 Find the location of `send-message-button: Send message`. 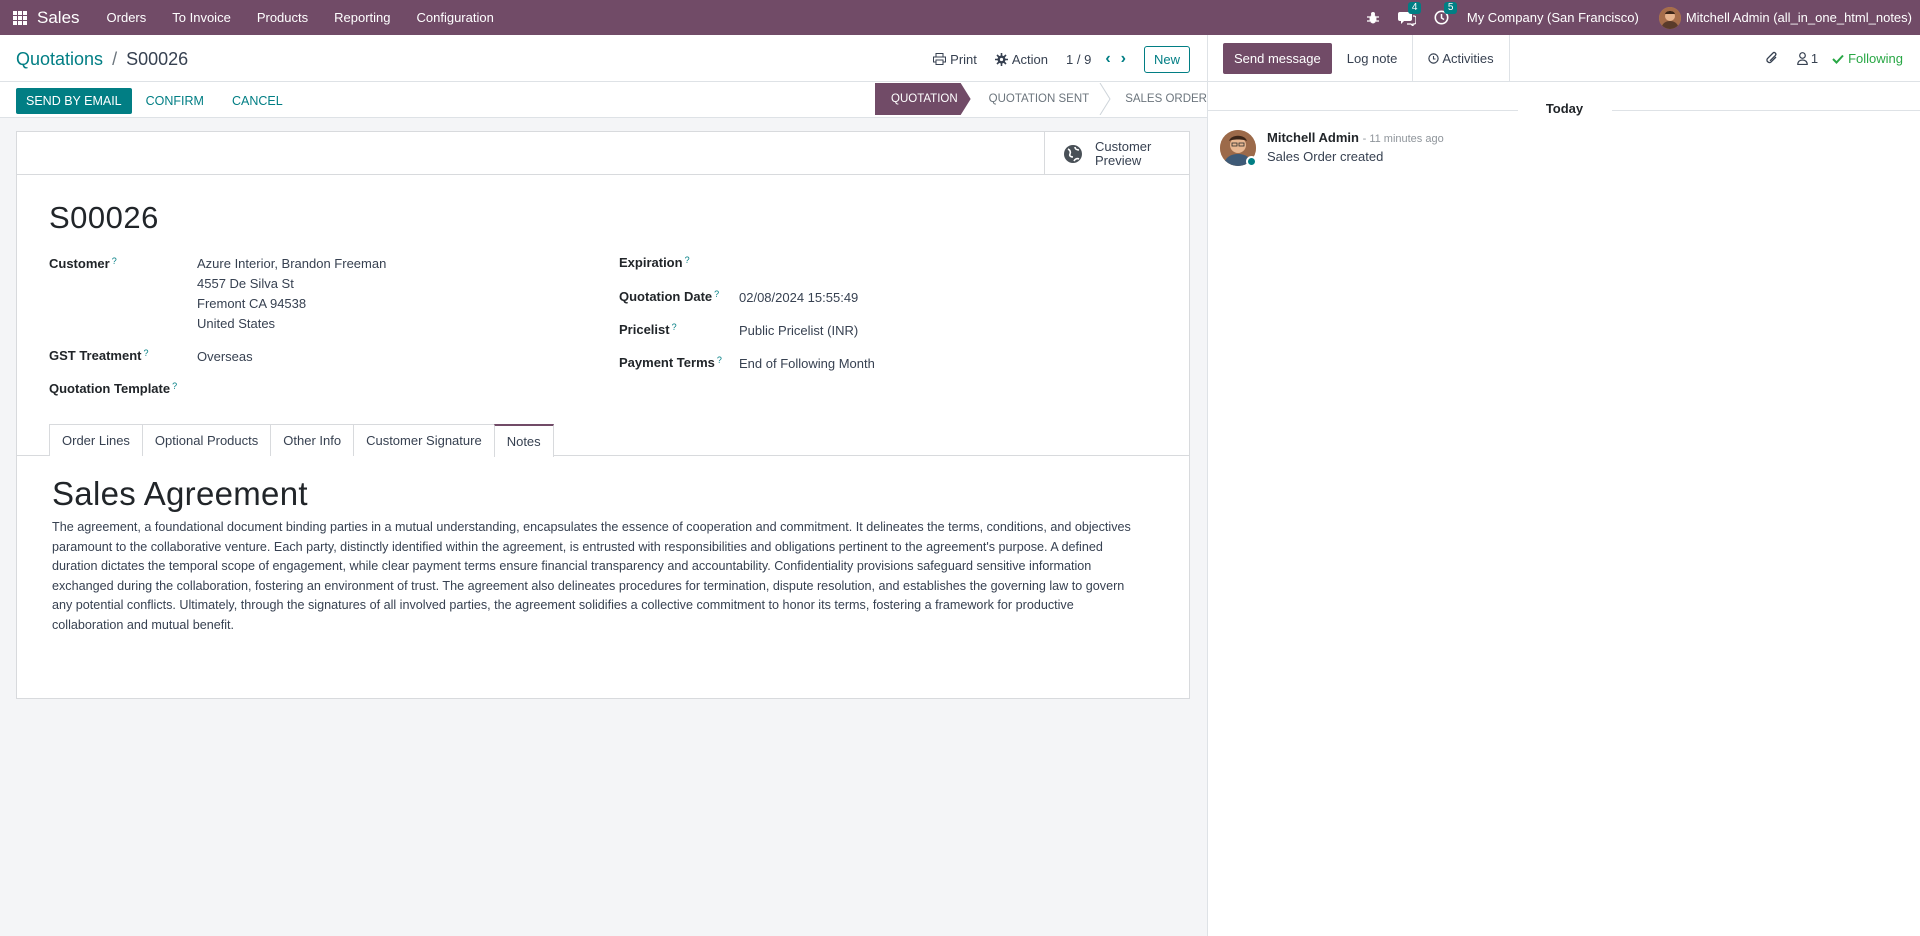

send-message-button: Send message is located at coordinates (1277, 58).